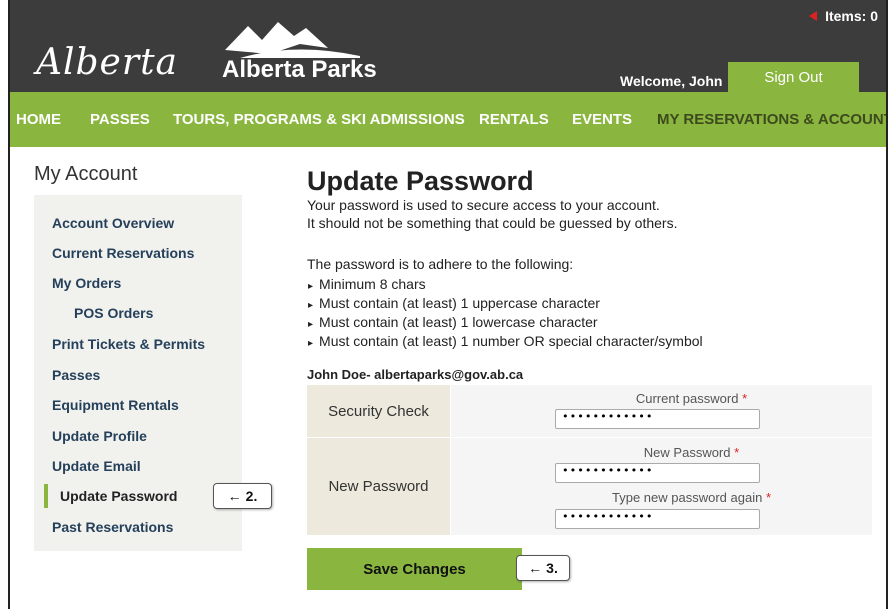 The height and width of the screenshot is (609, 890). I want to click on step-3-callout: ← 3., so click(543, 568).